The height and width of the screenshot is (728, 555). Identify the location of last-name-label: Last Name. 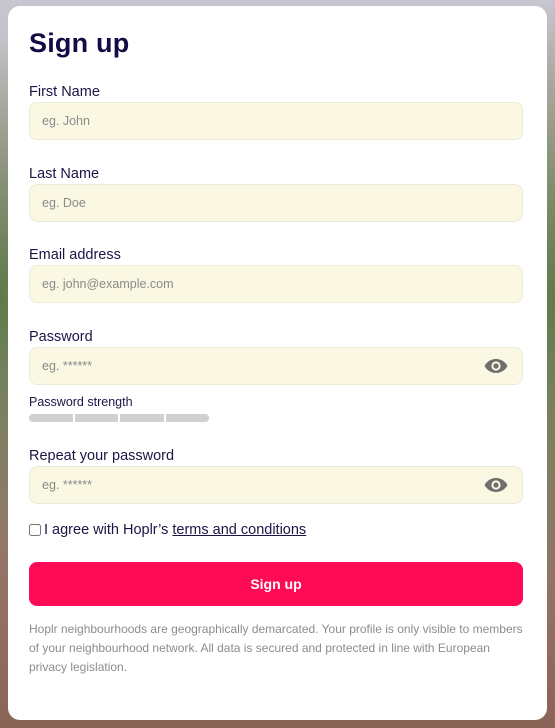
(64, 174).